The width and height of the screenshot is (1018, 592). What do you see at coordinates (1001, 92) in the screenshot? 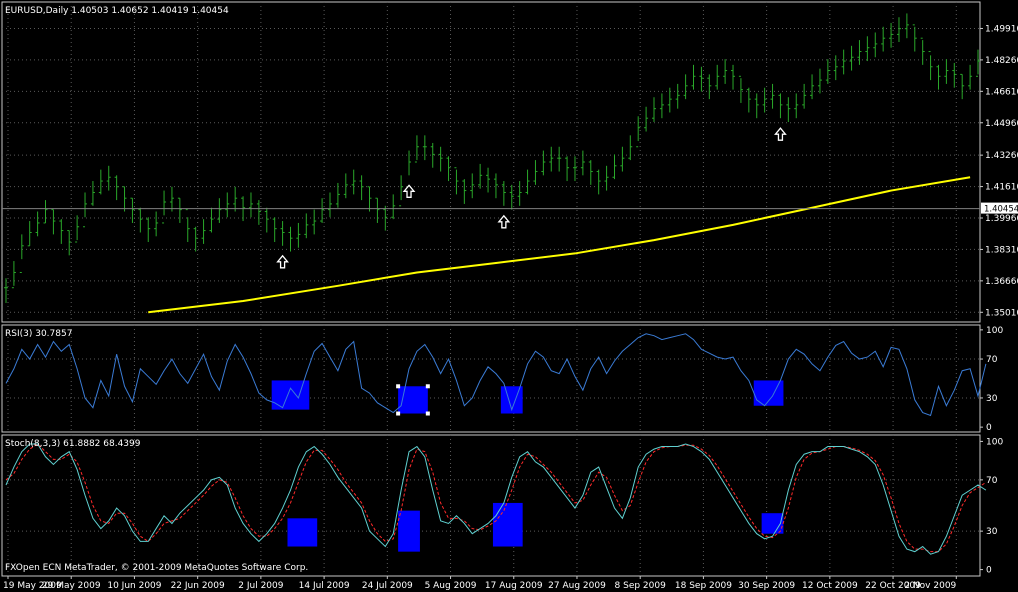
I see `price-y-tick-label: 1.46610` at bounding box center [1001, 92].